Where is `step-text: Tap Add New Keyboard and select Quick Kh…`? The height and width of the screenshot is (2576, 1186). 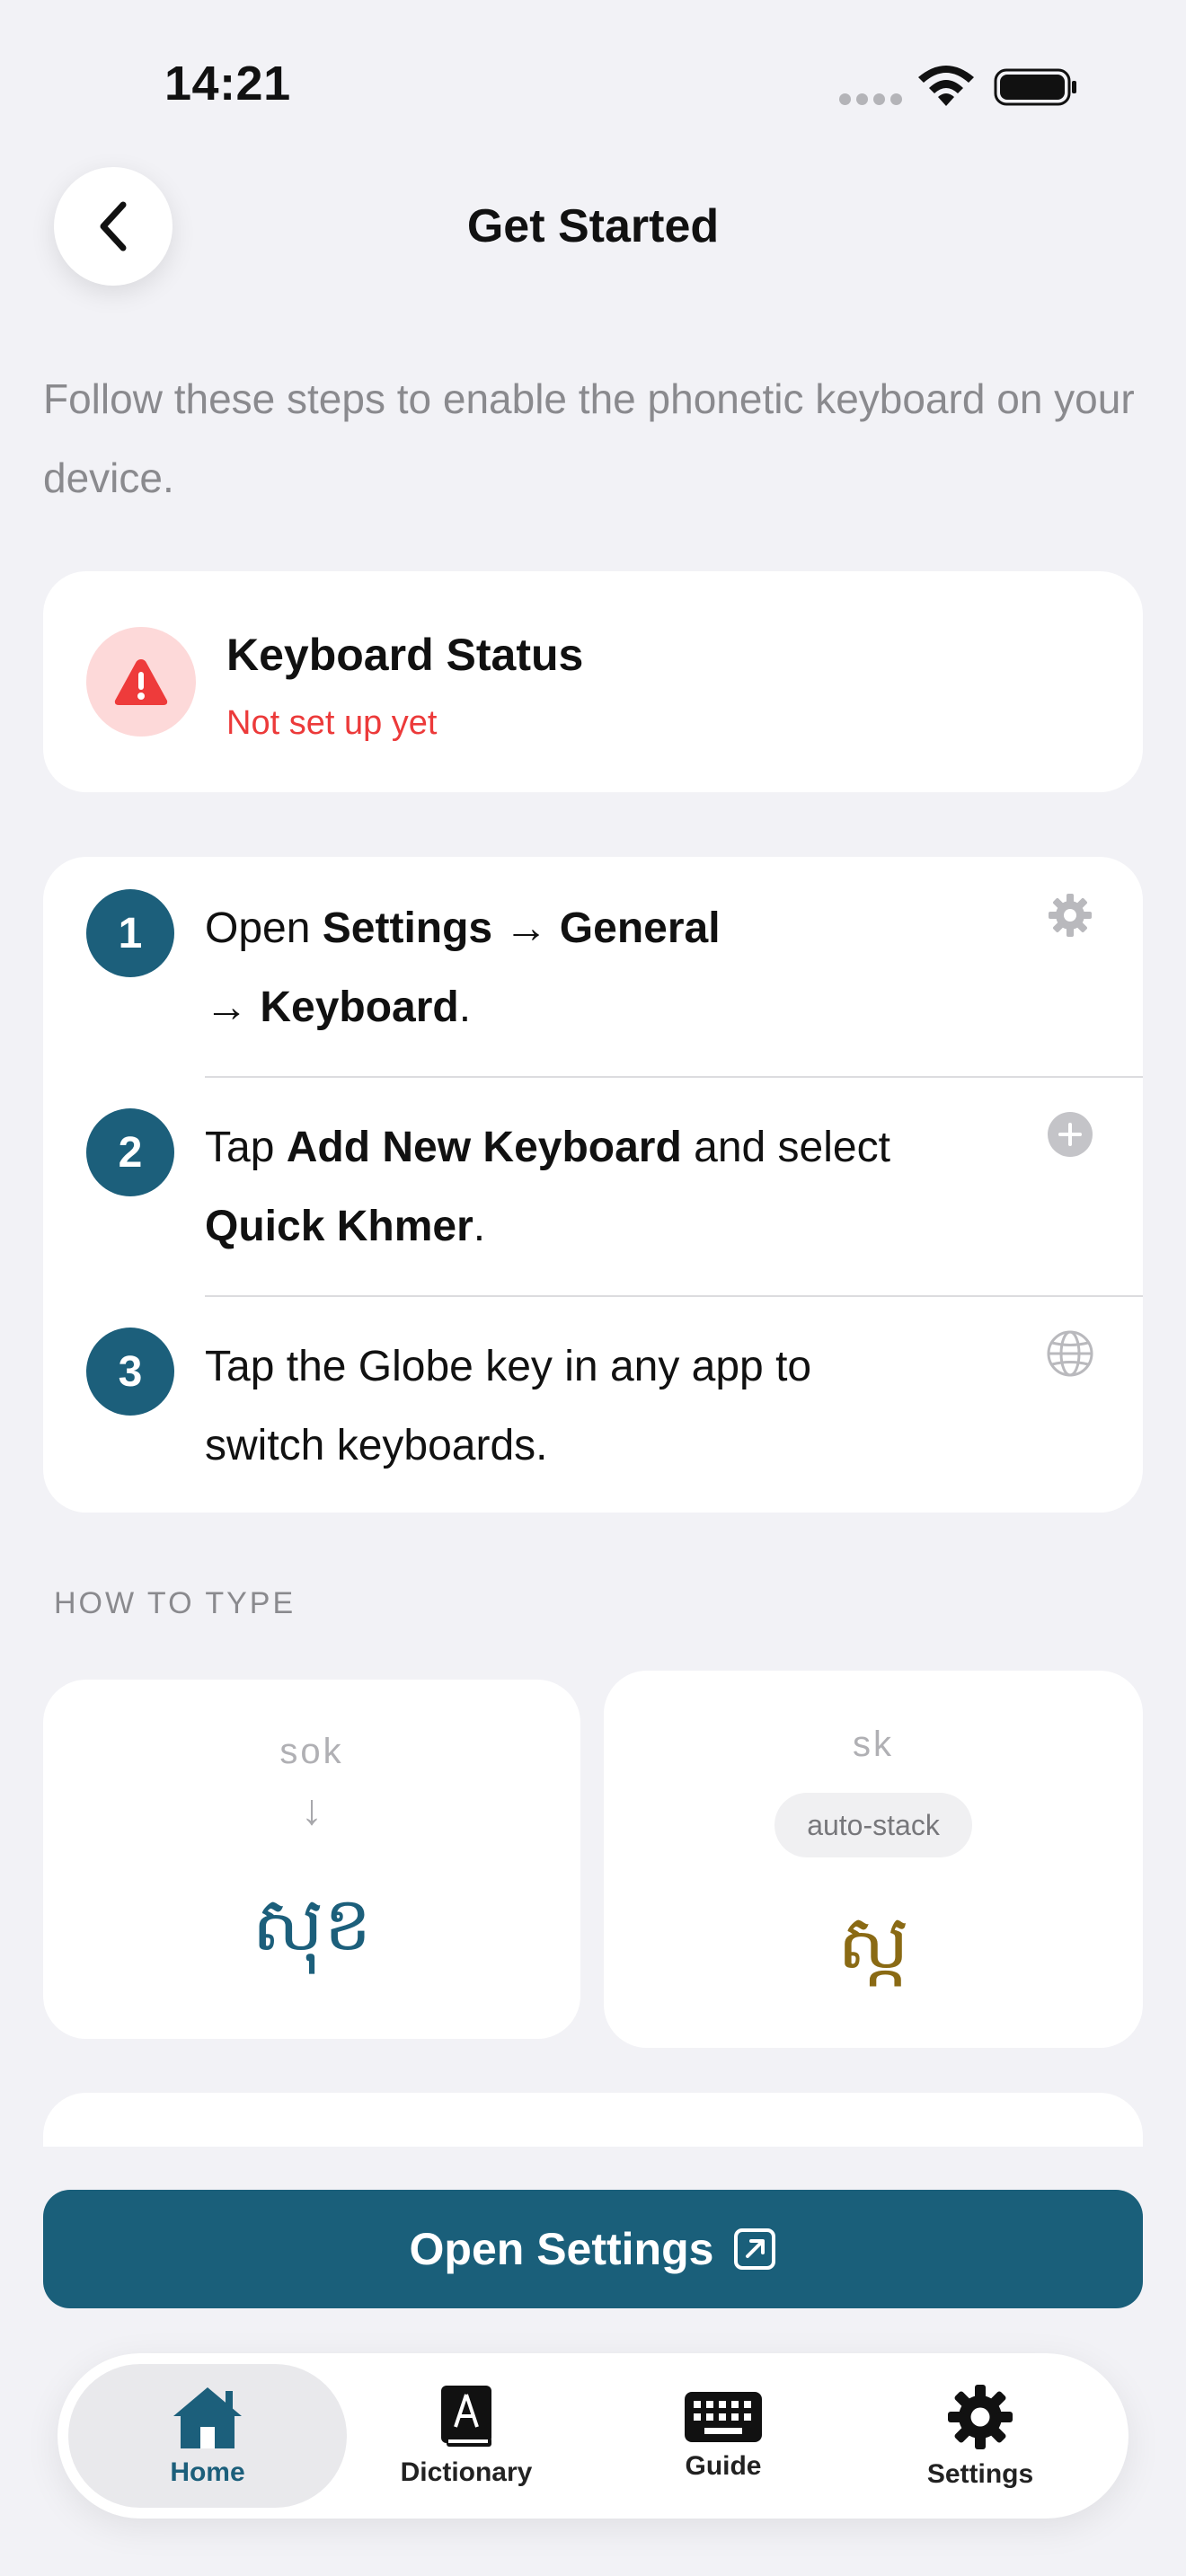 step-text: Tap Add New Keyboard and select Quick Kh… is located at coordinates (547, 1187).